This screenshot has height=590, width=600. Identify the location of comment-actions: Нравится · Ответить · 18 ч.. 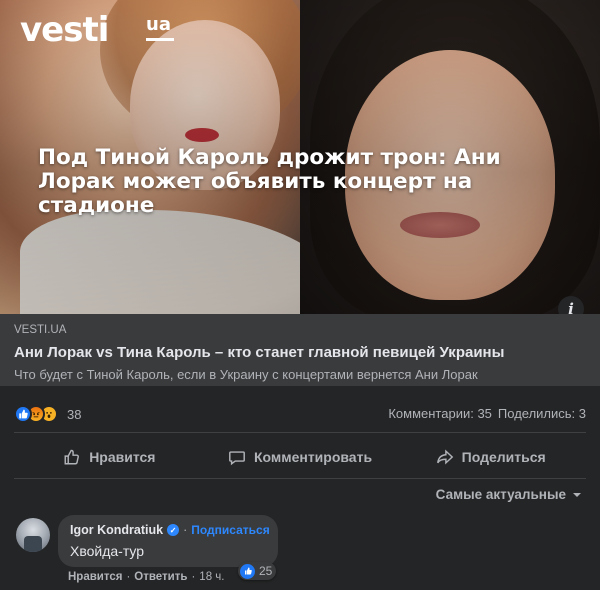
(146, 577).